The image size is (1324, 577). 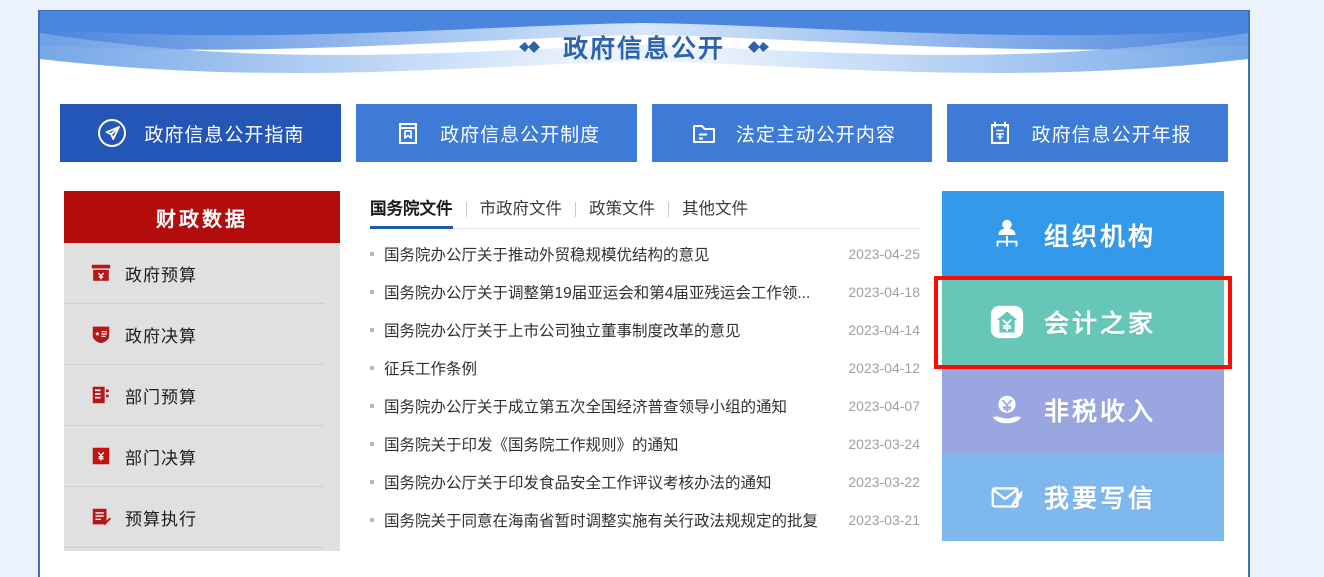 I want to click on list-item: 国务院关于同意在海南省暂时调整实施有关行政法规规定的批复 2023-03-21, so click(x=645, y=520).